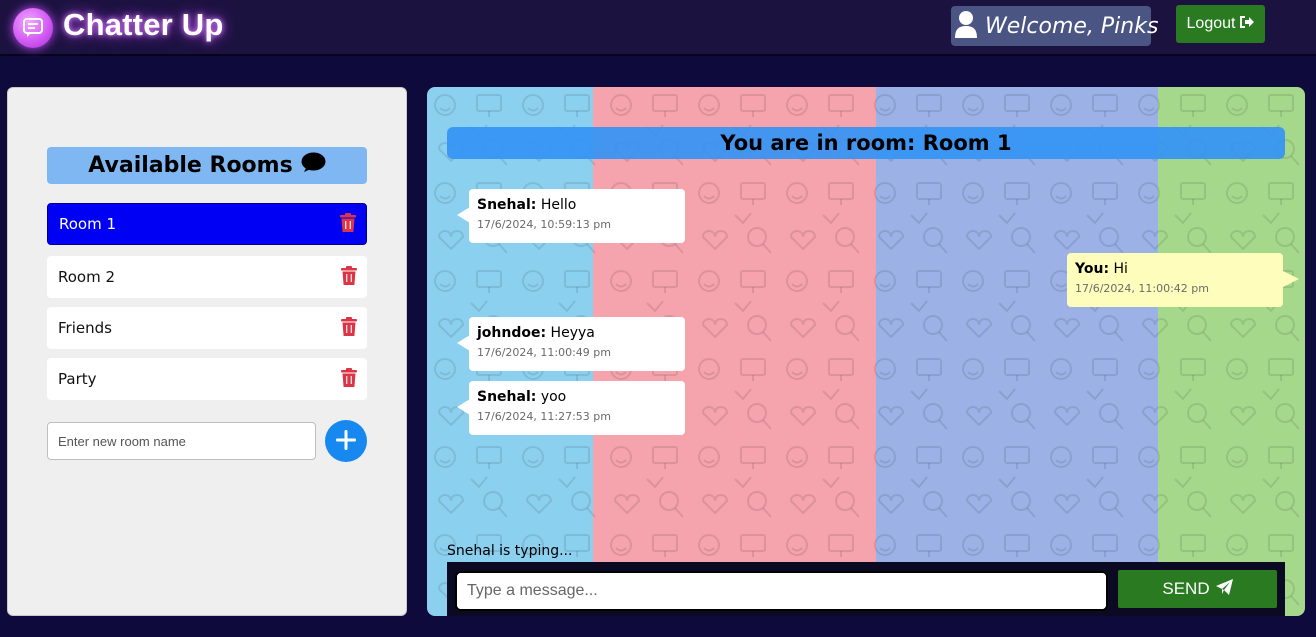 Image resolution: width=1316 pixels, height=637 pixels. I want to click on message-timestamp: 17/6/2024, 10:59:13 pm, so click(544, 224).